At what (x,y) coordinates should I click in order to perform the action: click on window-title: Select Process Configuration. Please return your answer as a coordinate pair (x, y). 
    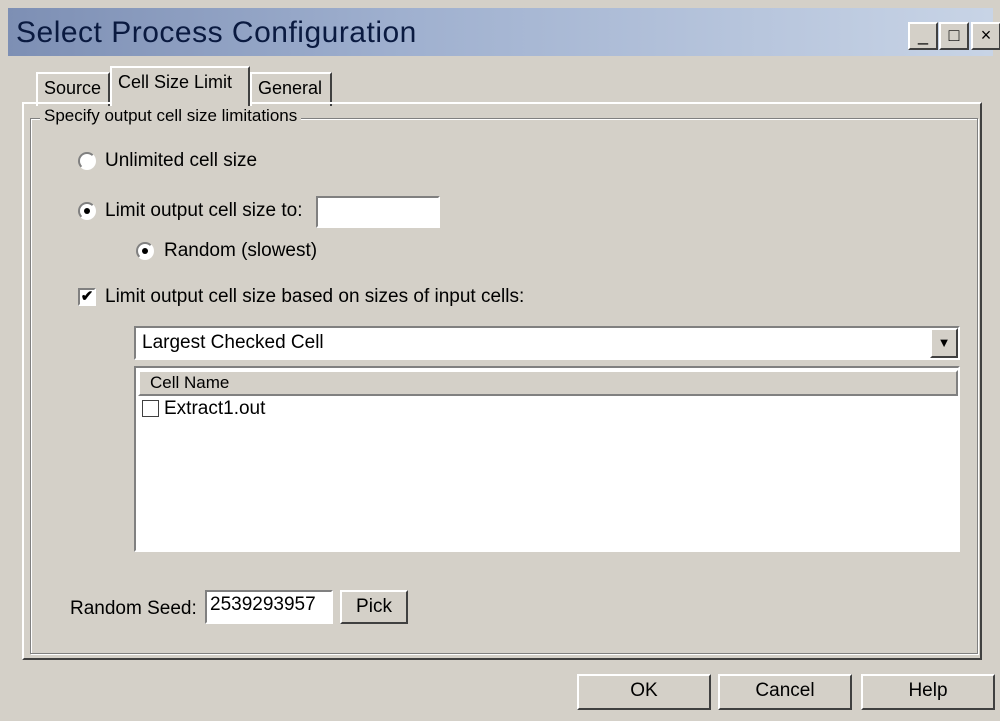
    Looking at the image, I should click on (216, 32).